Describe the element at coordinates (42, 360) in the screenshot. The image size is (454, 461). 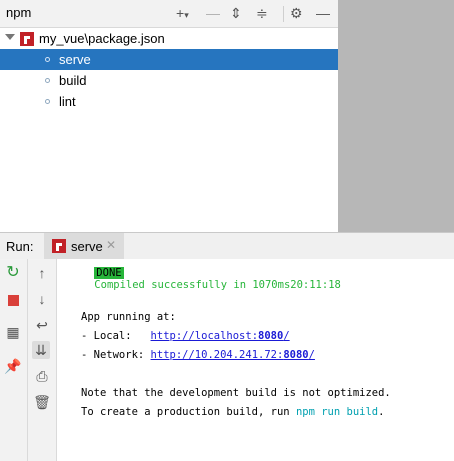
I see `run-console-toolbar: ↑ ↓ ↩ ⇊ ⎙ 🗑` at that location.